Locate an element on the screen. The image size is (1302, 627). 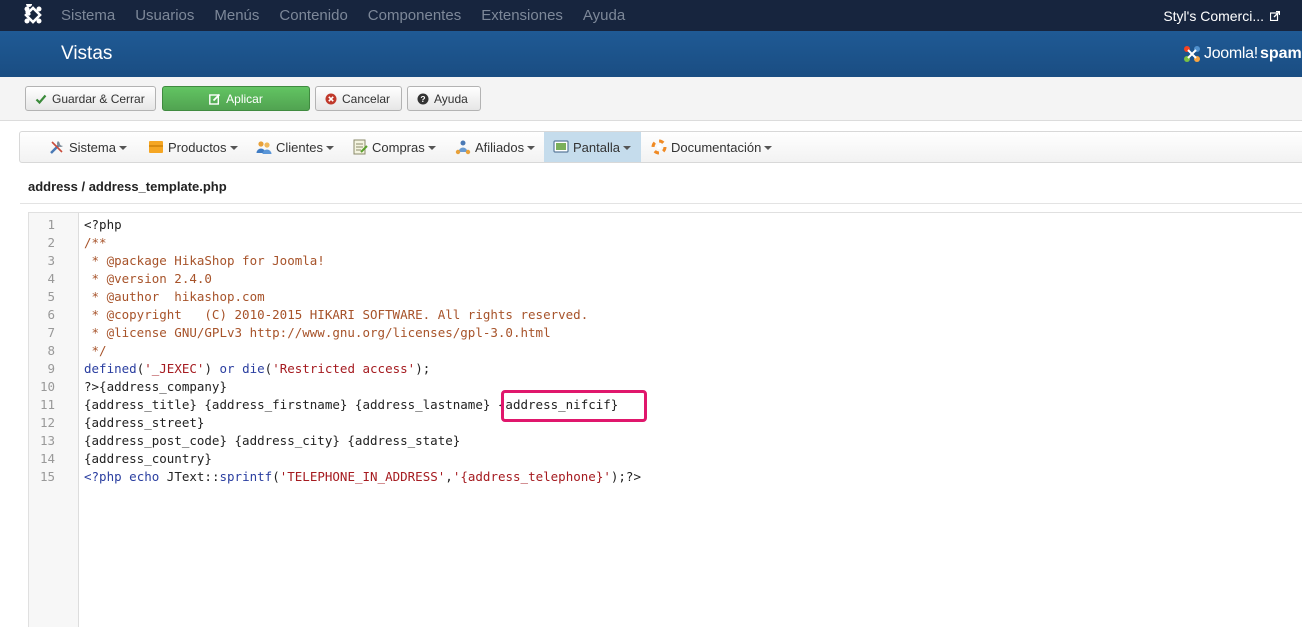
code-token: * @package HikaShop for Joomla! is located at coordinates (204, 260).